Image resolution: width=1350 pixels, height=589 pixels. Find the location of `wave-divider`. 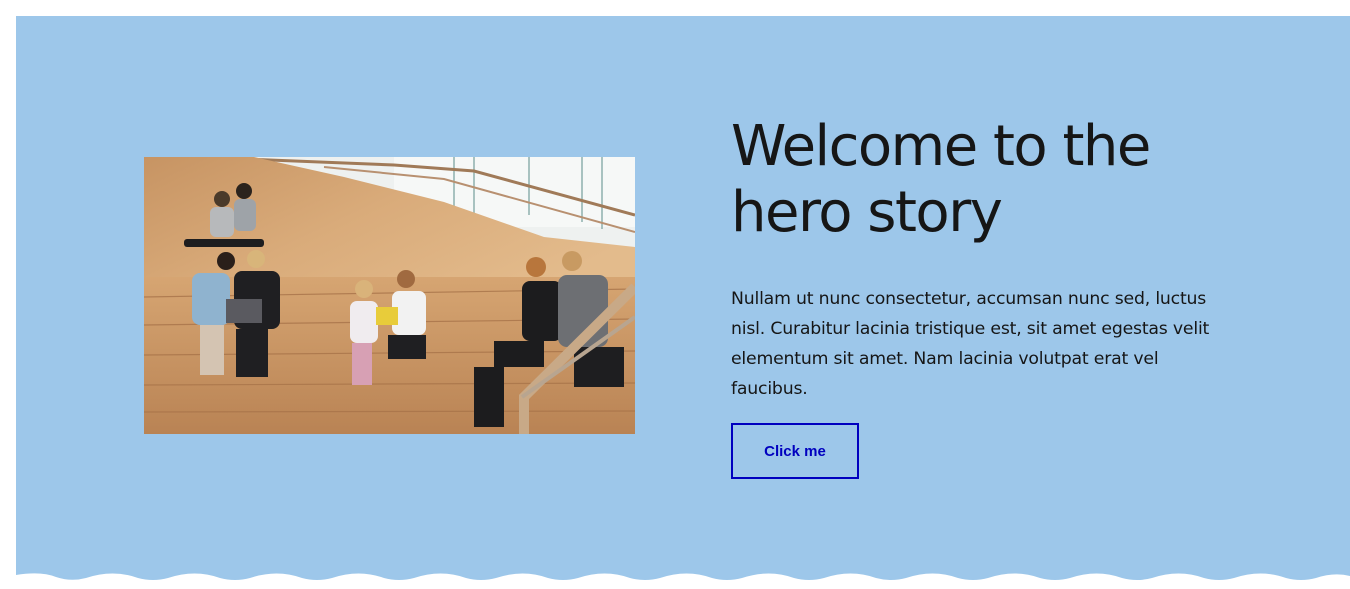

wave-divider is located at coordinates (683, 581).